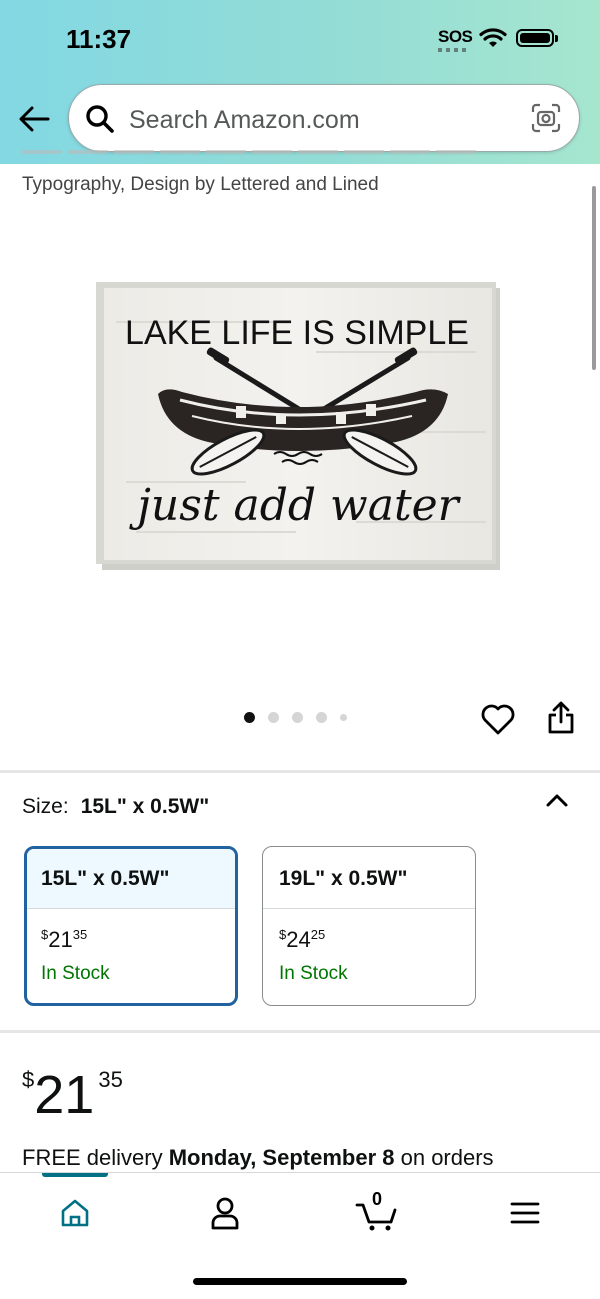  I want to click on sos-indicator: SOS, so click(455, 36).